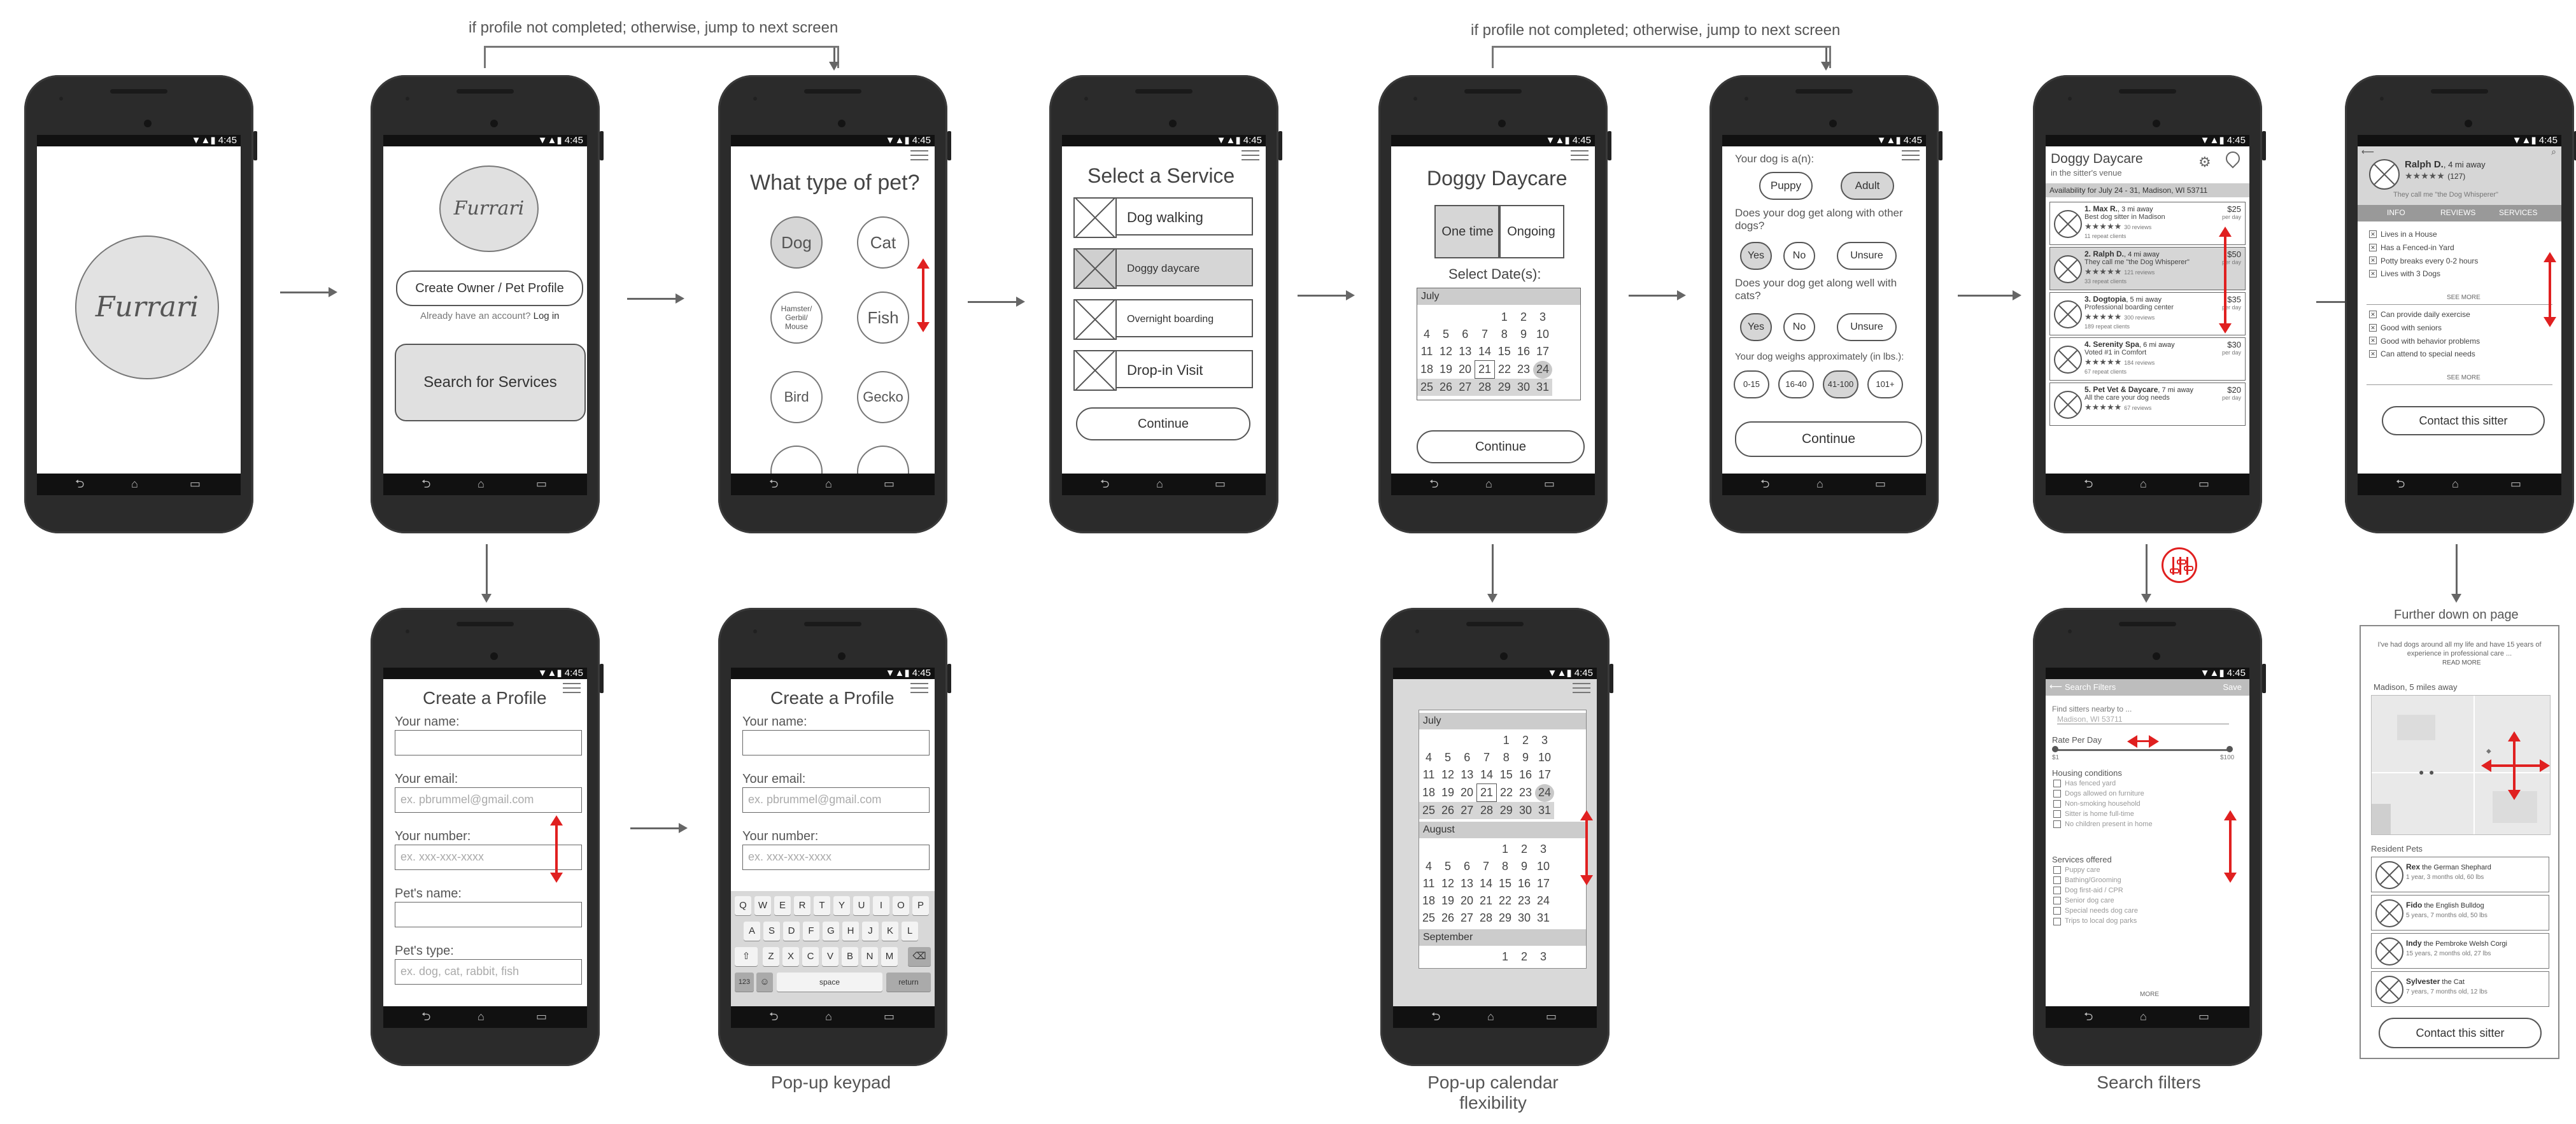 The height and width of the screenshot is (1124, 2576). Describe the element at coordinates (2103, 825) in the screenshot. I see `checkbox-item: No children present in home` at that location.